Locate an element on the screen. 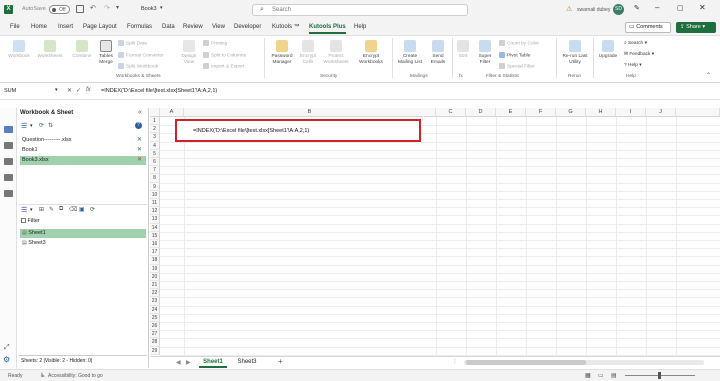 The width and height of the screenshot is (720, 381). row-header: 4 is located at coordinates (155, 145).